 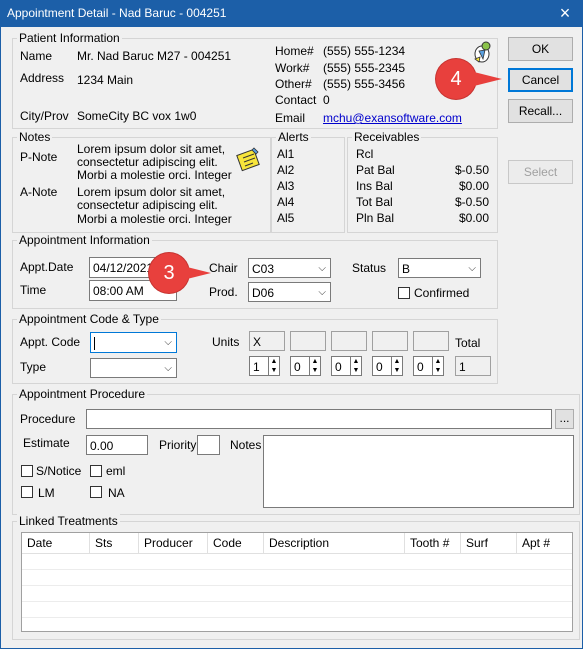 I want to click on col-sts: Sts, so click(x=114, y=543).